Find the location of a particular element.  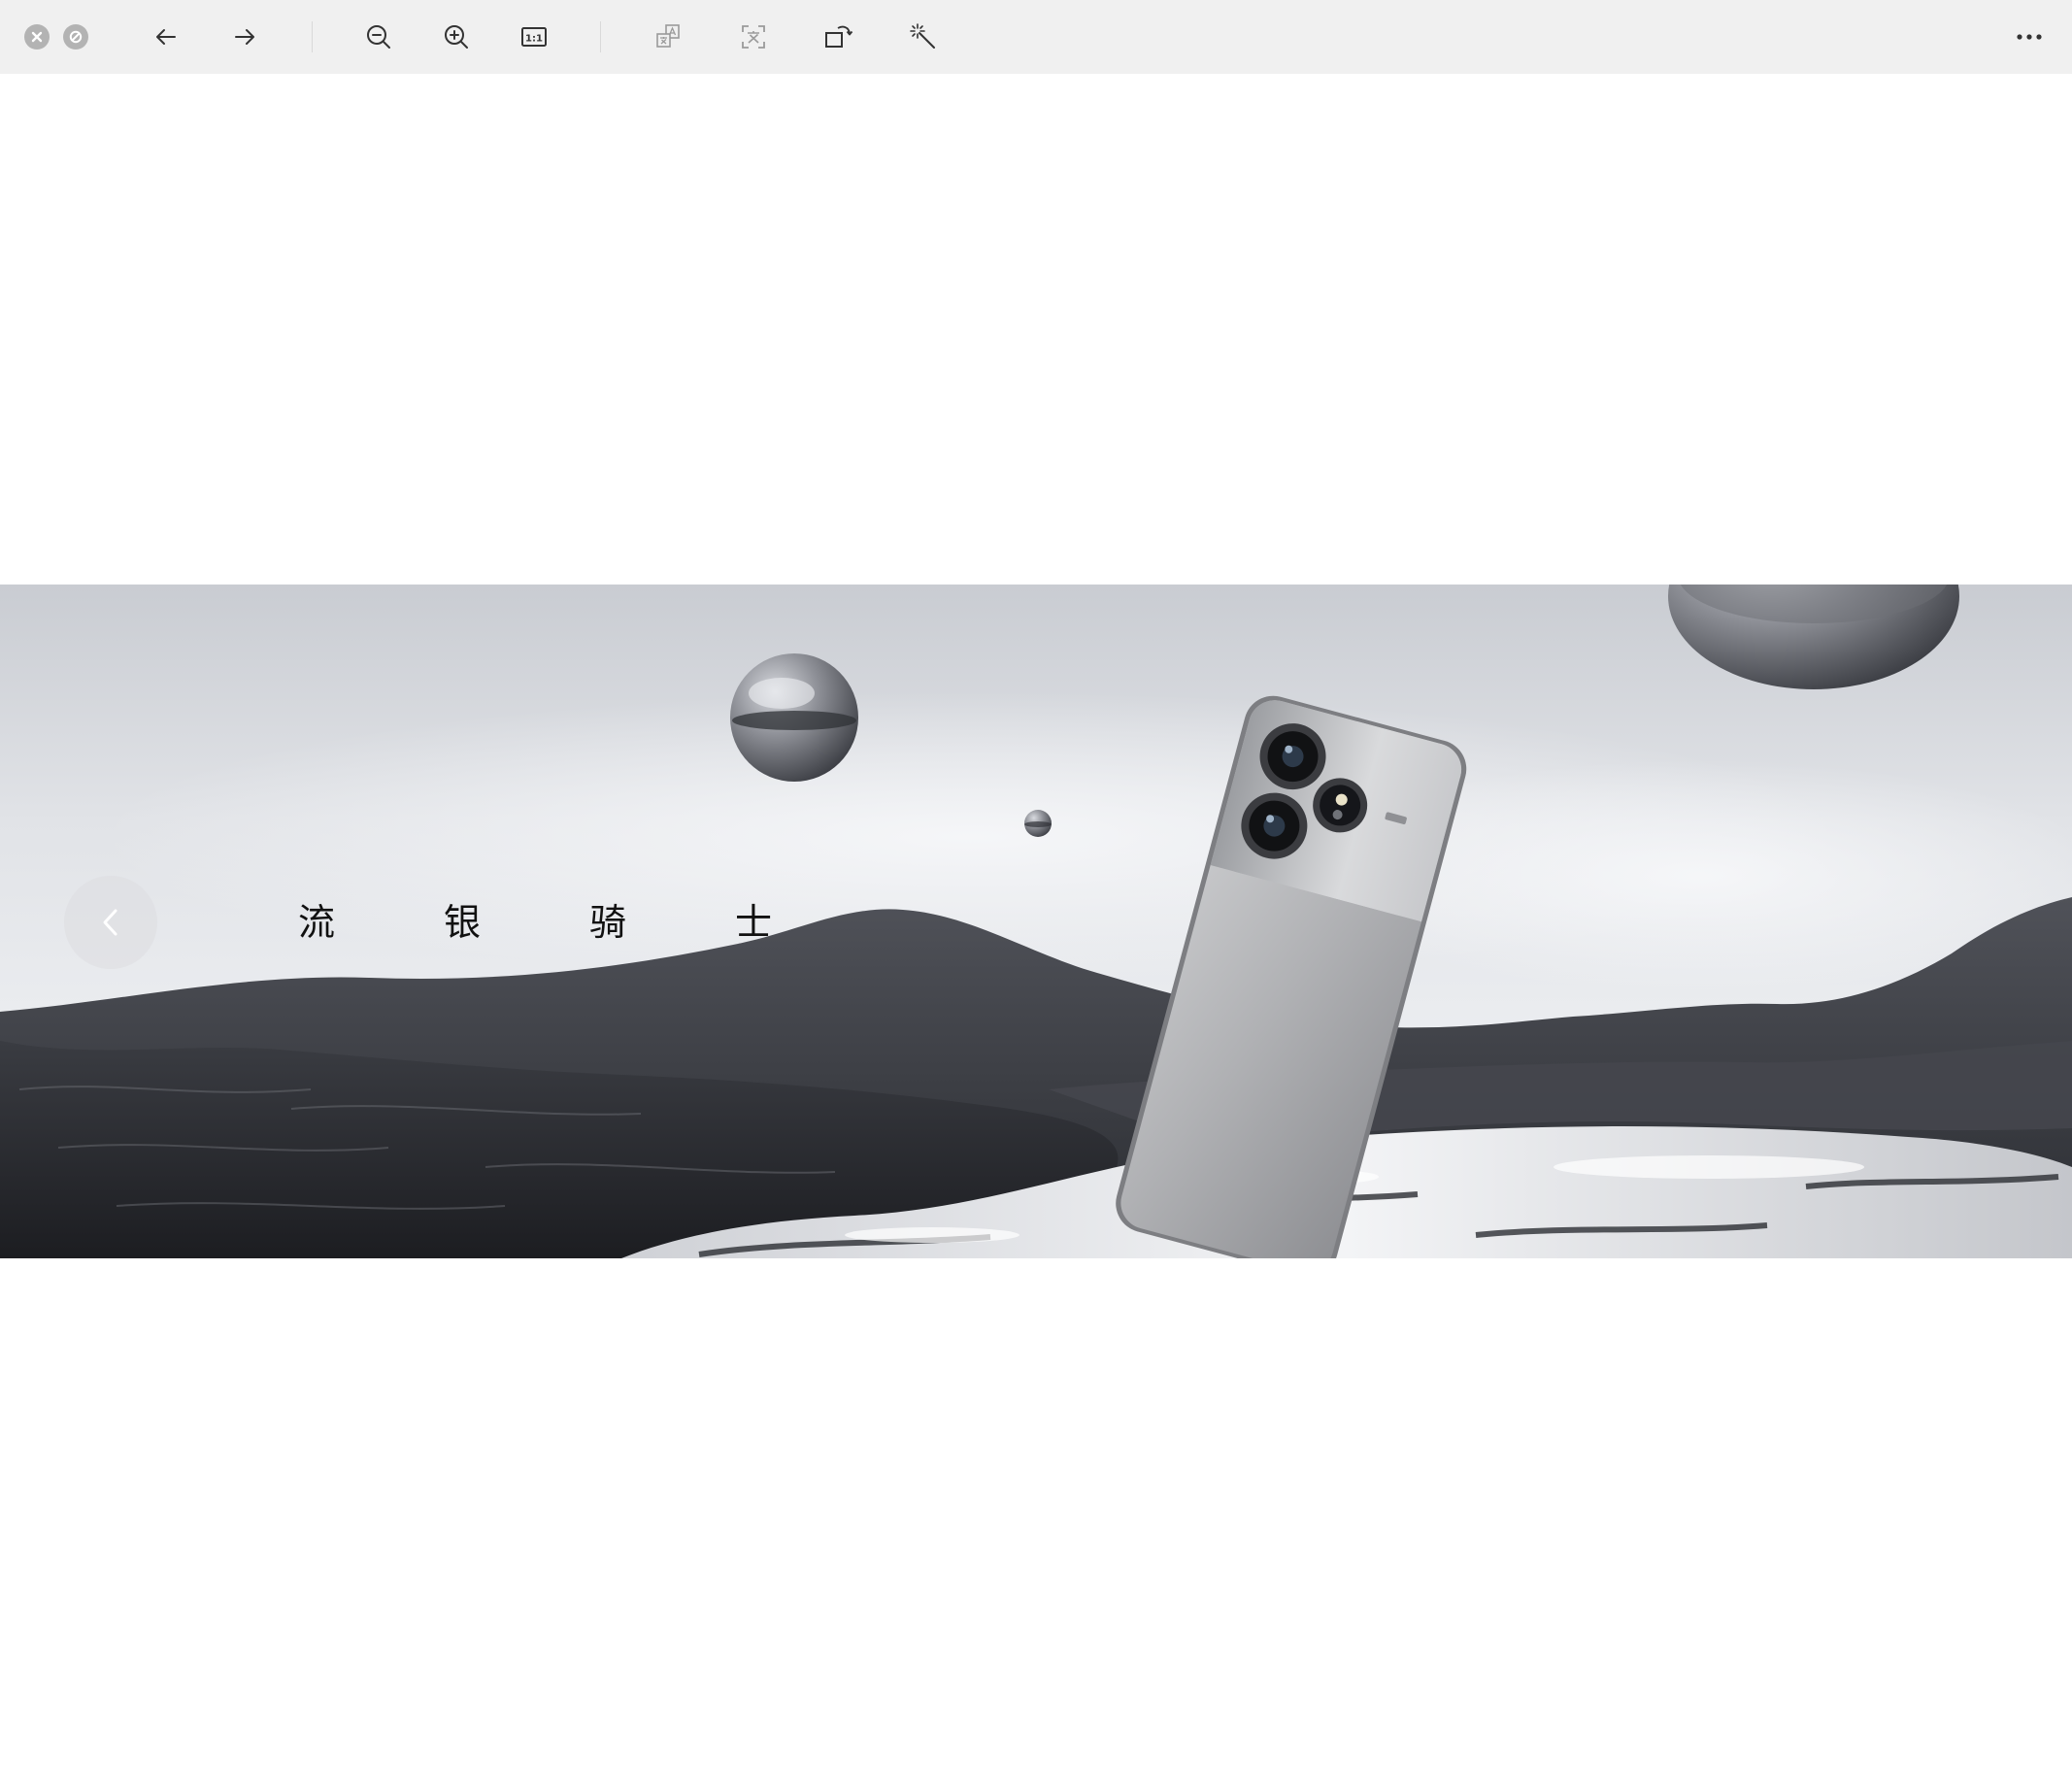

magic-enhance-button is located at coordinates (923, 37).